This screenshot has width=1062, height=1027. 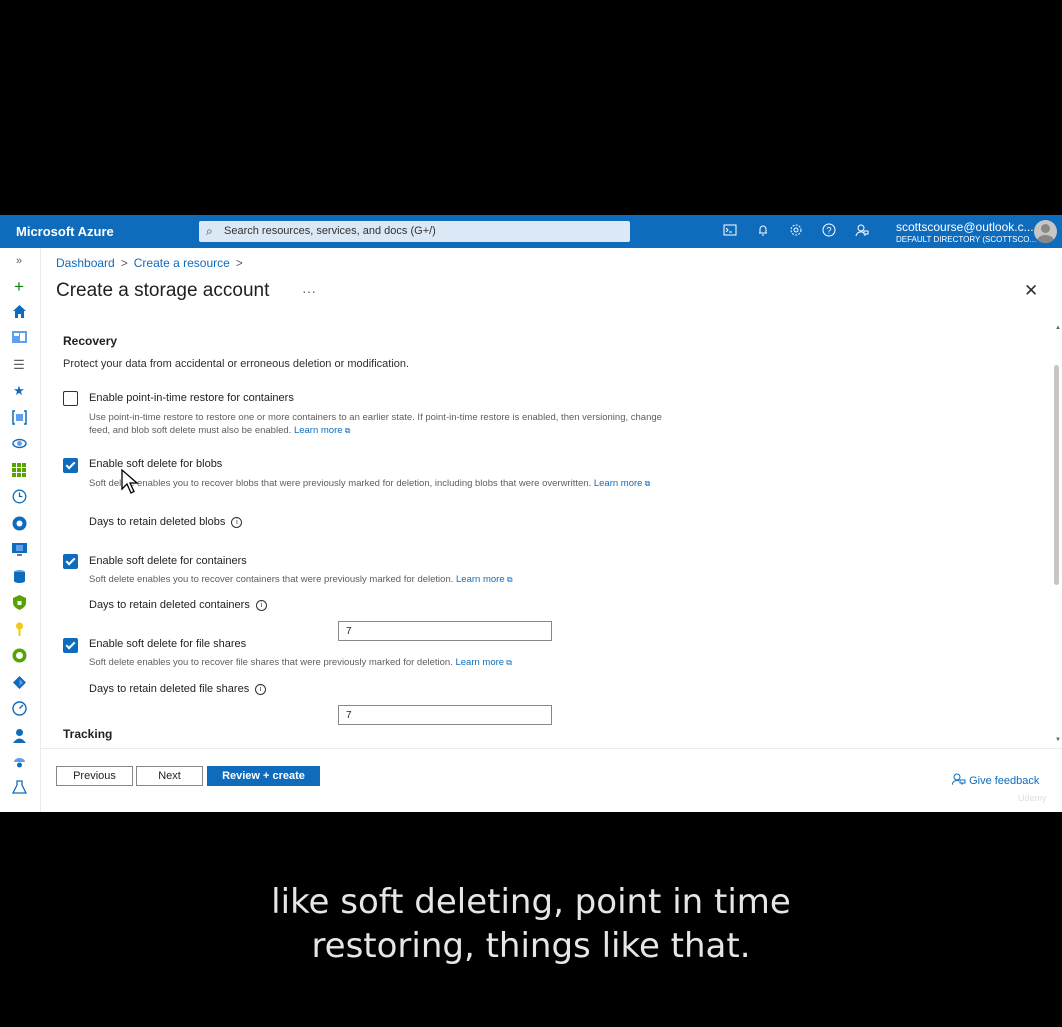 I want to click on resource-groups-icon, so click(x=19, y=418).